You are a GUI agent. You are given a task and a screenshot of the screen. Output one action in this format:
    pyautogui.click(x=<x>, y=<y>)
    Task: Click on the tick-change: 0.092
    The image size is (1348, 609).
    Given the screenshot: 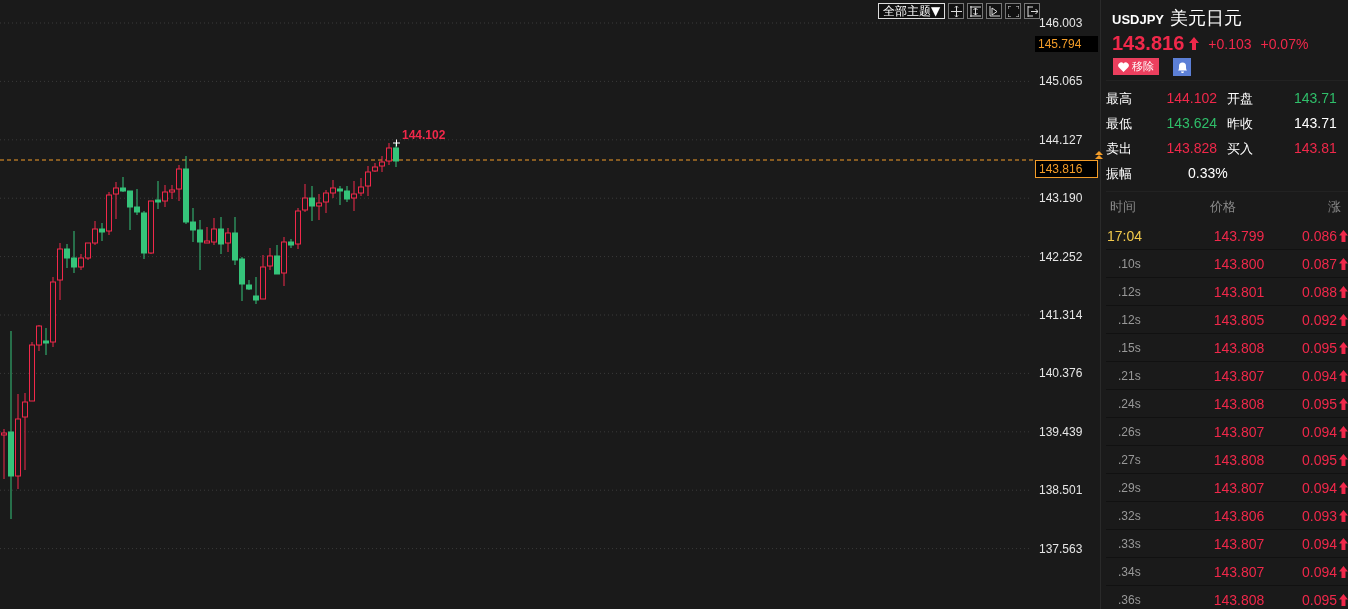 What is the action you would take?
    pyautogui.click(x=1319, y=319)
    